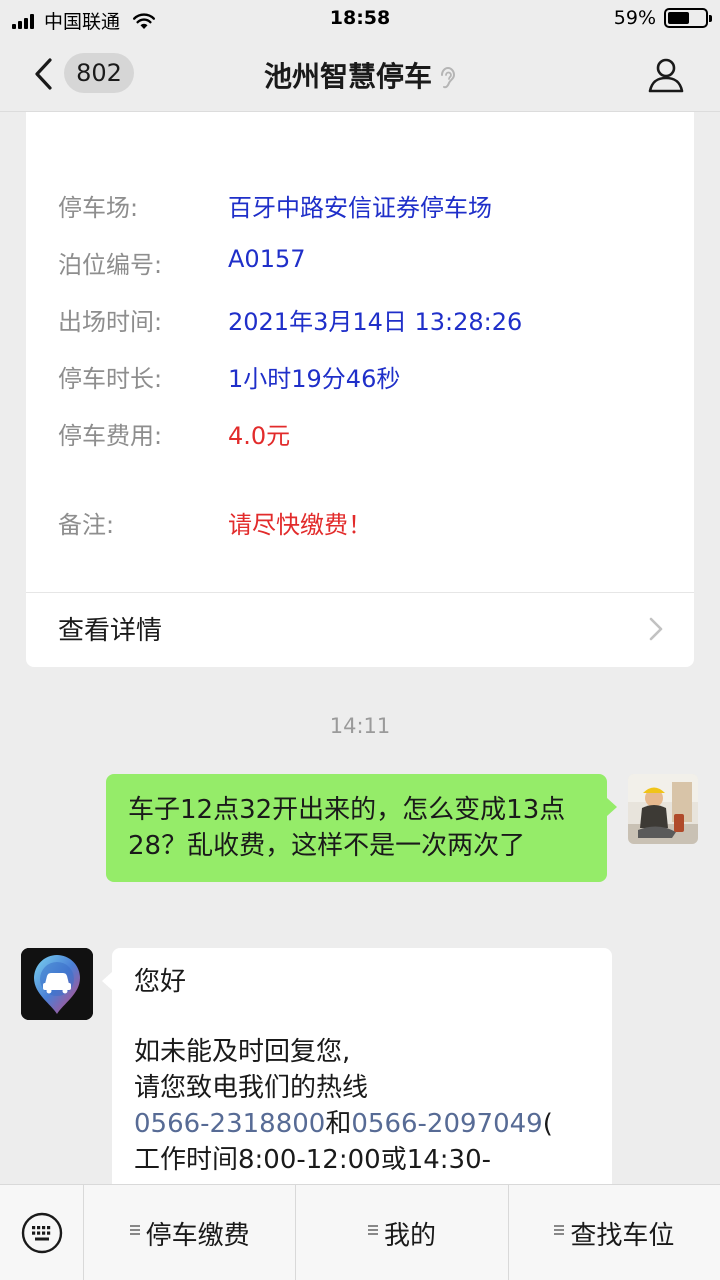  What do you see at coordinates (446, 1124) in the screenshot?
I see `hotline-phone-2: 0566-2097049` at bounding box center [446, 1124].